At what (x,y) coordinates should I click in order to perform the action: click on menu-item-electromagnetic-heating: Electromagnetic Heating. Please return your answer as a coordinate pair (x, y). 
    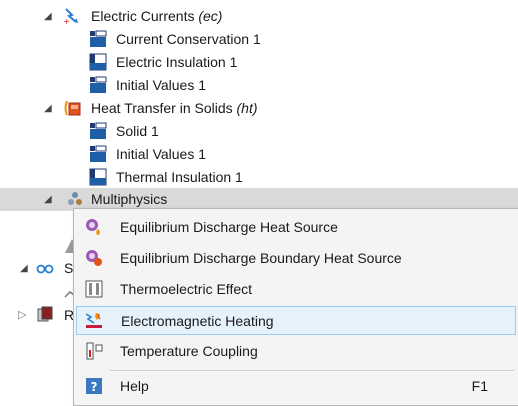
    Looking at the image, I should click on (296, 320).